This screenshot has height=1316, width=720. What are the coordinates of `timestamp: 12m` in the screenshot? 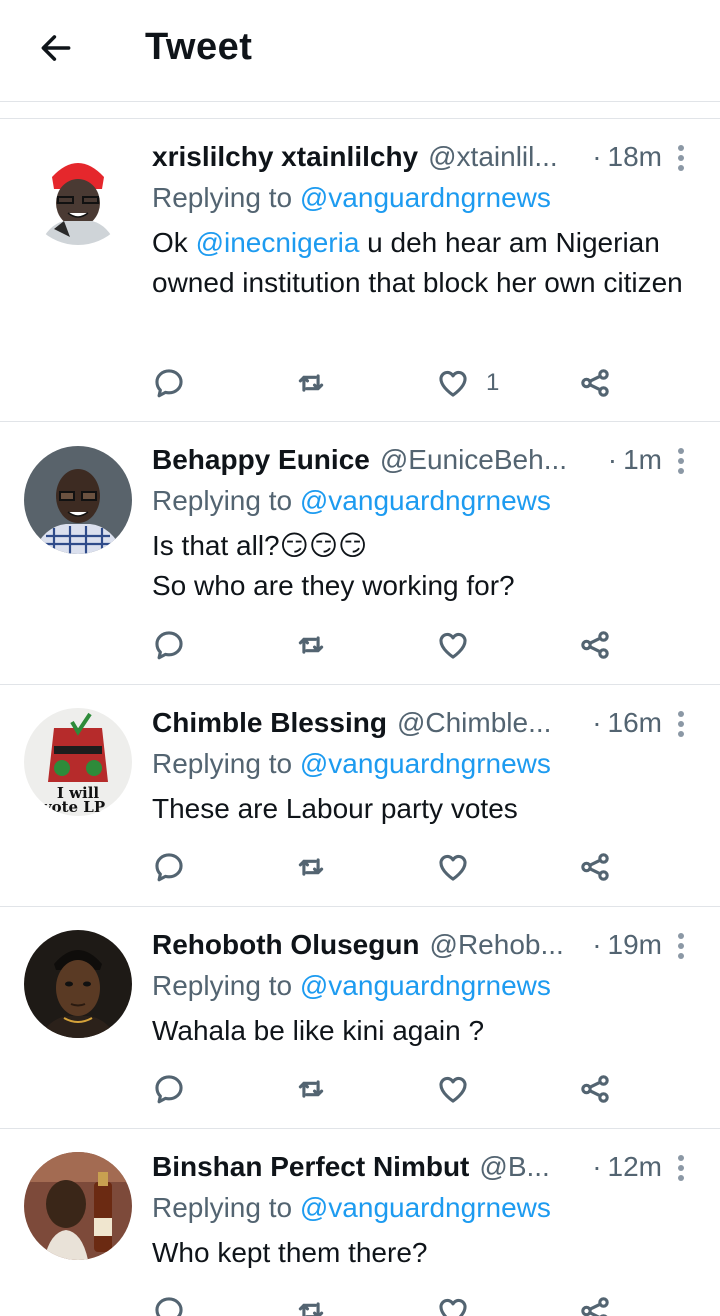 It's located at (635, 1167).